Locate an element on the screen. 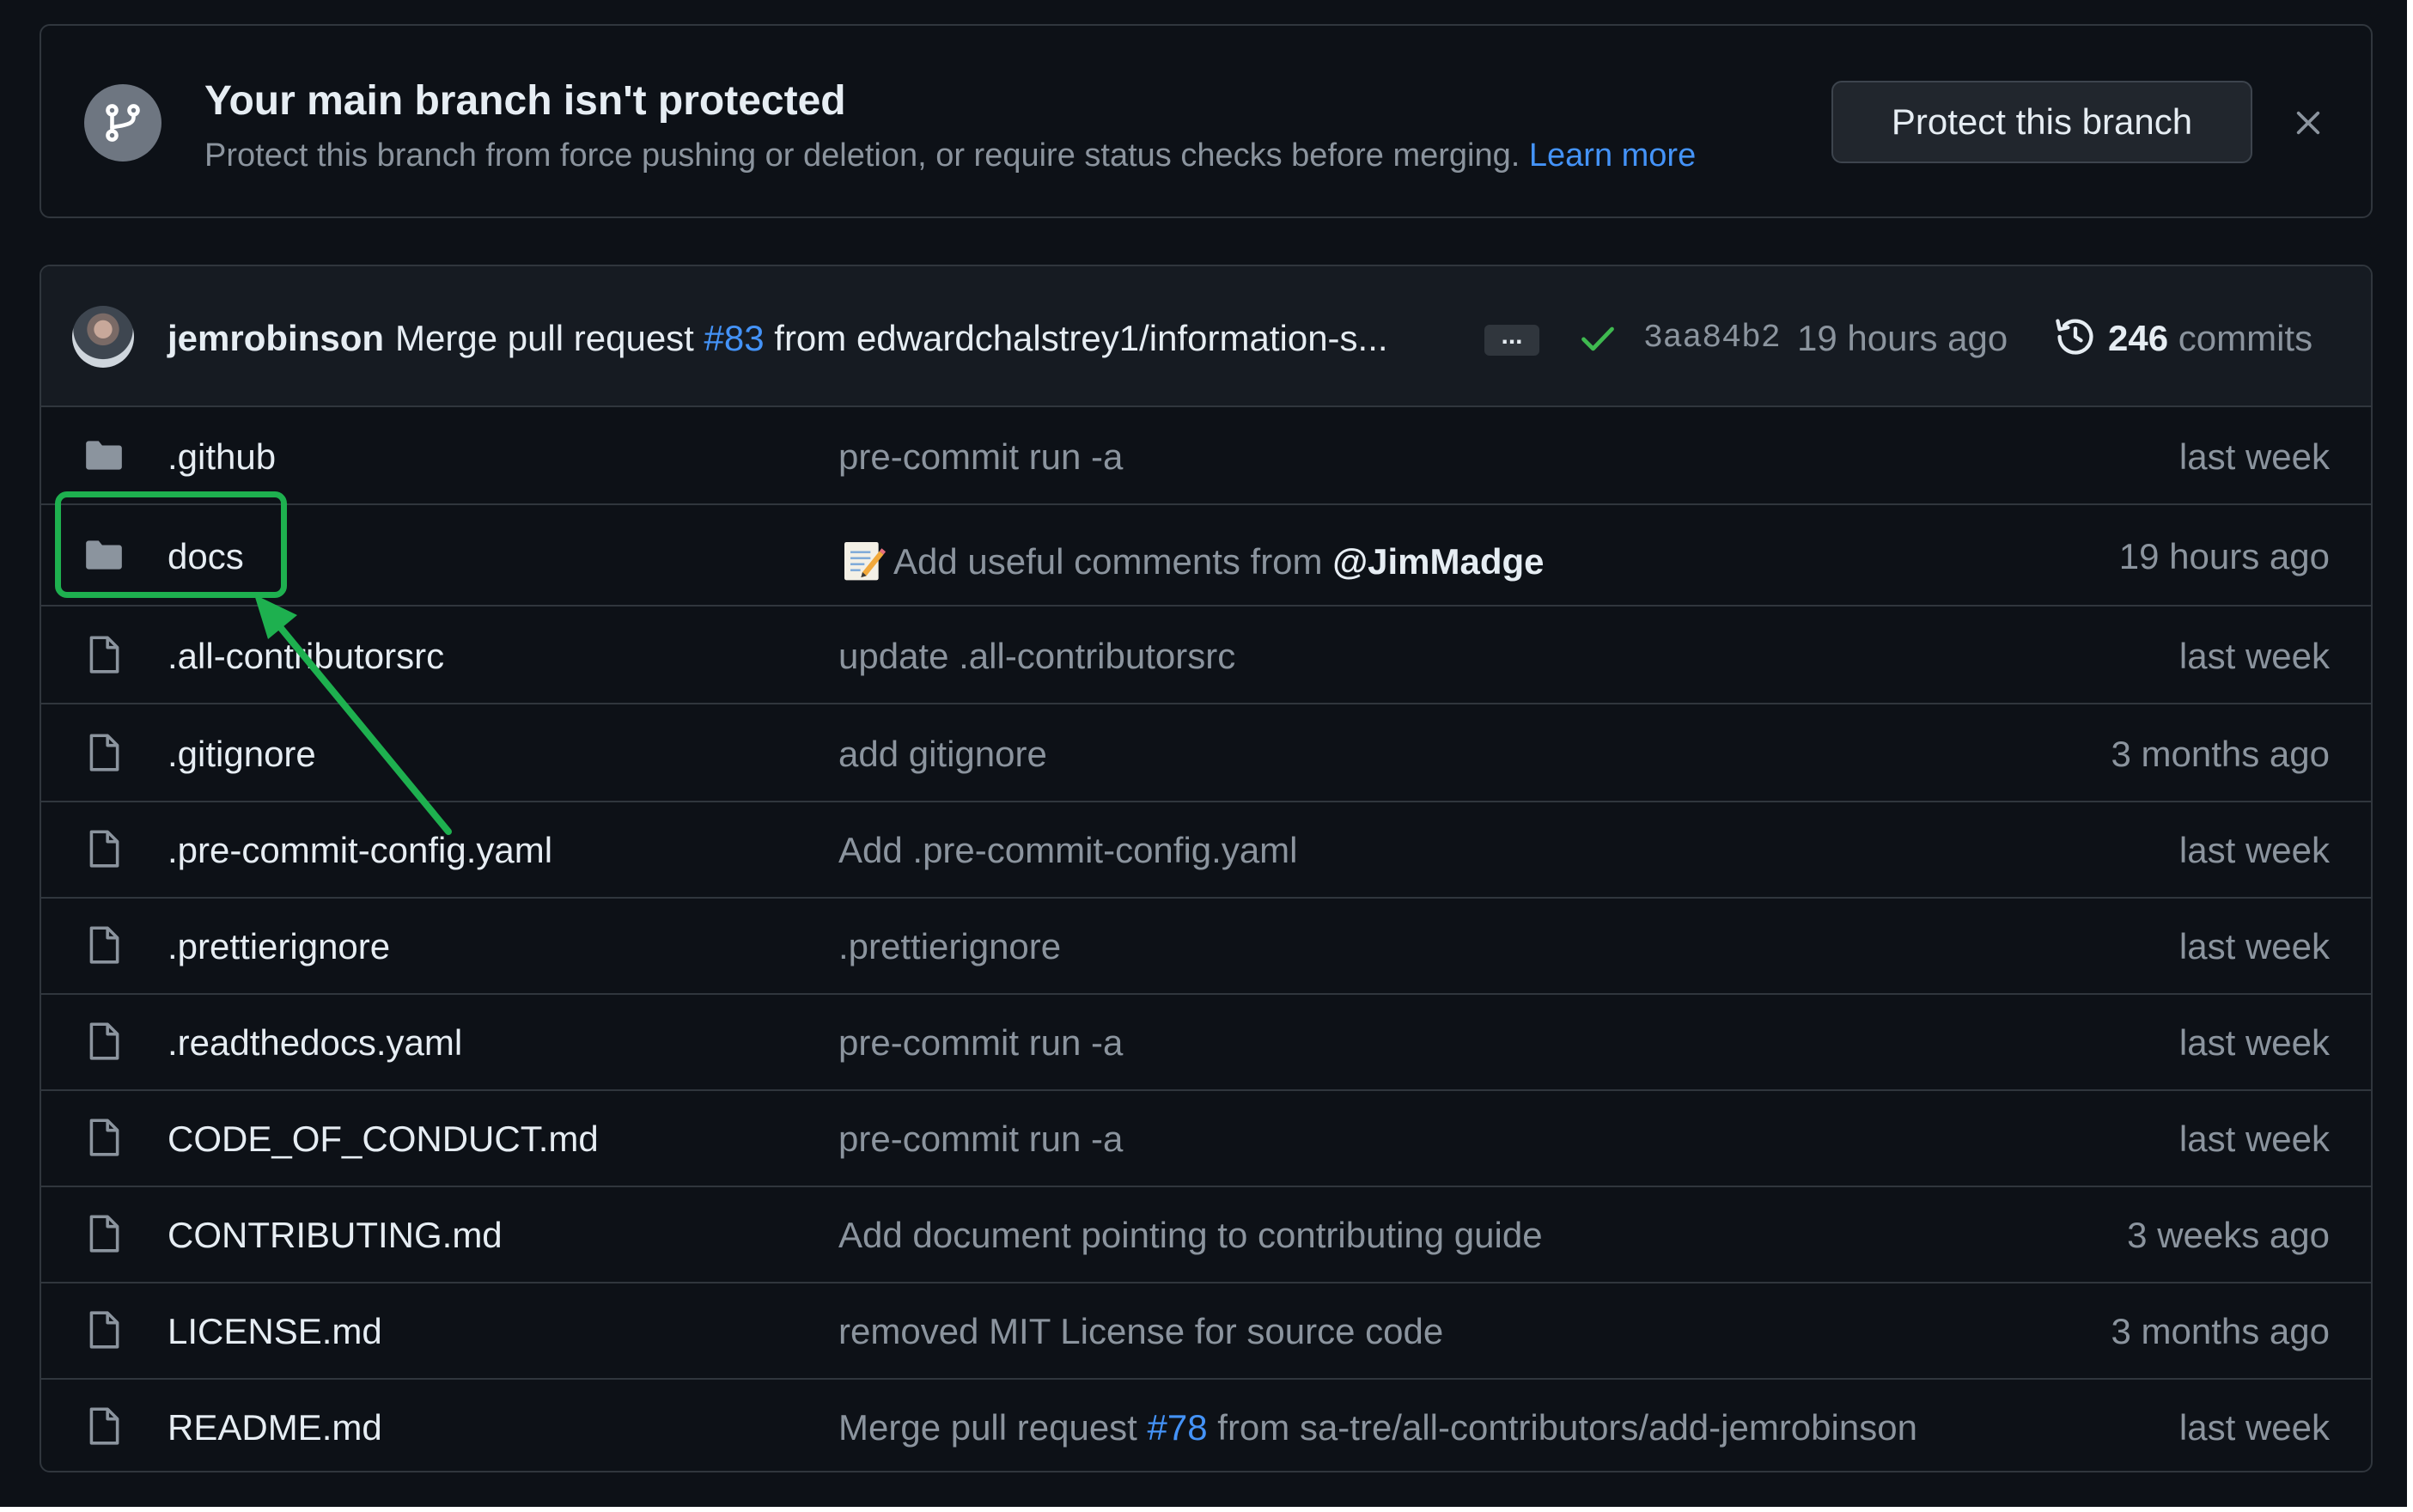  file-commit-message: removed MIT License for source code is located at coordinates (1140, 1331).